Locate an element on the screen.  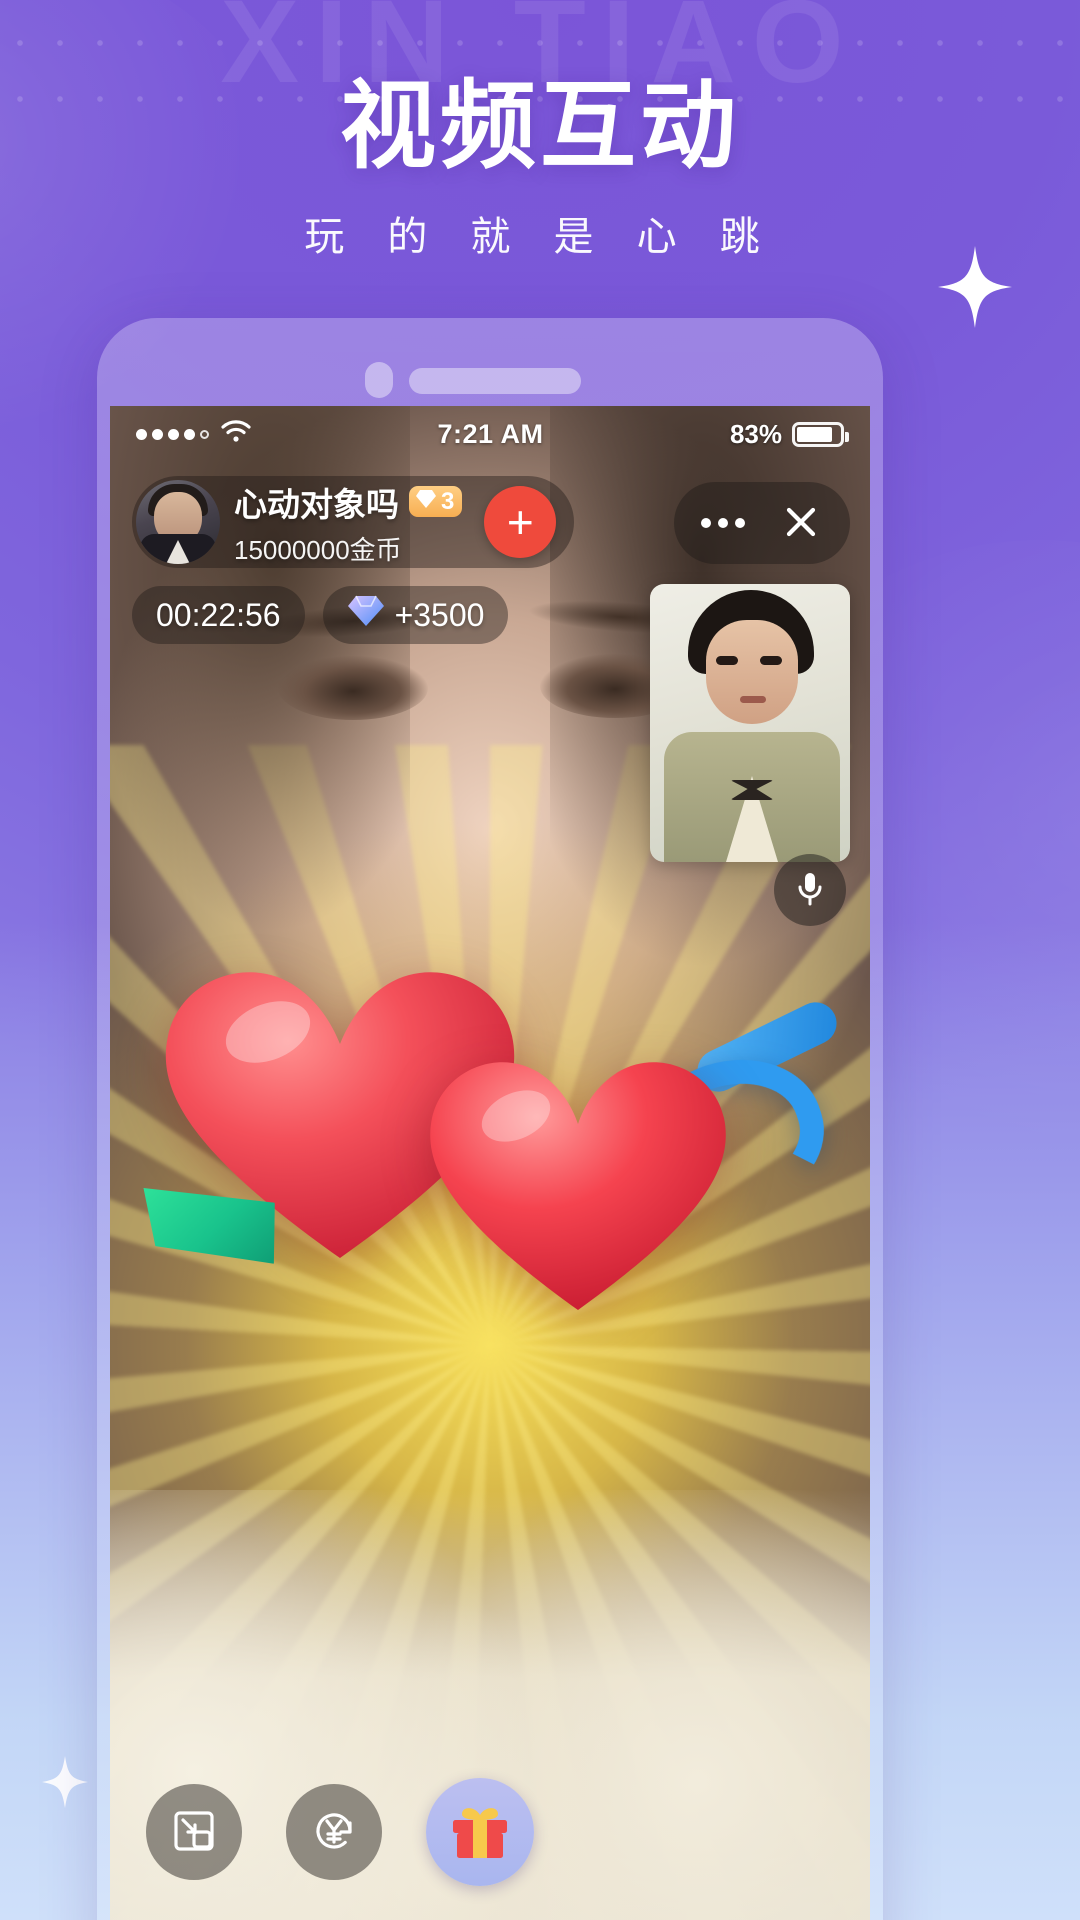
self-view-eye-right is located at coordinates (771, 660).